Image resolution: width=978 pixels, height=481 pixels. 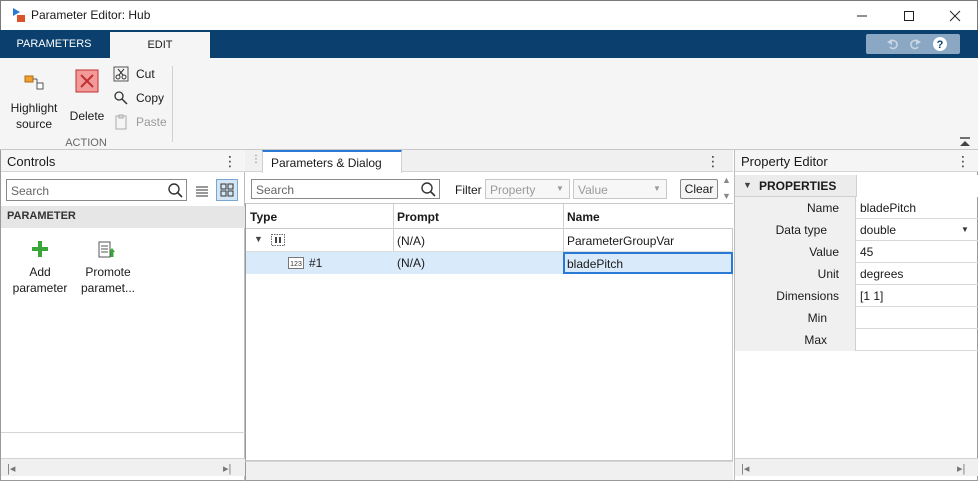 I want to click on copy-icon, so click(x=121, y=98).